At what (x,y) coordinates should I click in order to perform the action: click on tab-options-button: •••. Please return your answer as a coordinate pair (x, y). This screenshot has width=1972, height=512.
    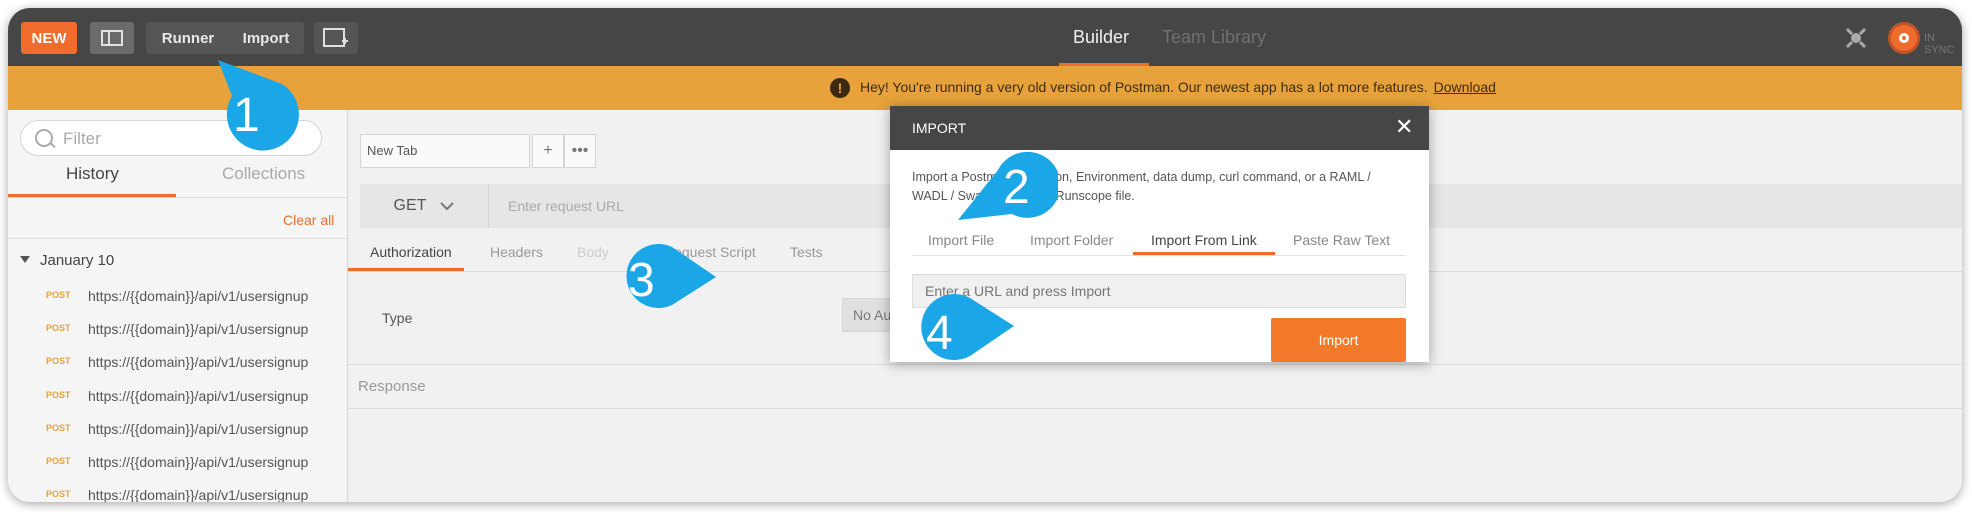
    Looking at the image, I should click on (580, 151).